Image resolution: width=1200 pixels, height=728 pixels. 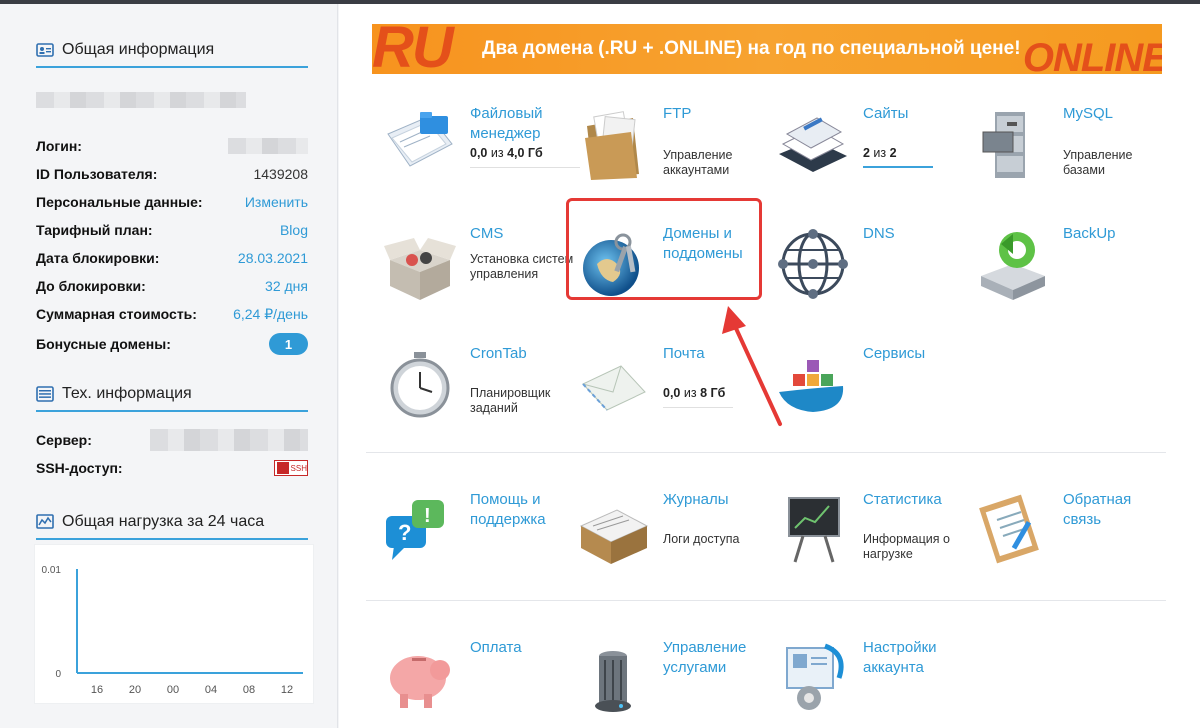 I want to click on ssh-toggle: SSH, so click(x=291, y=468).